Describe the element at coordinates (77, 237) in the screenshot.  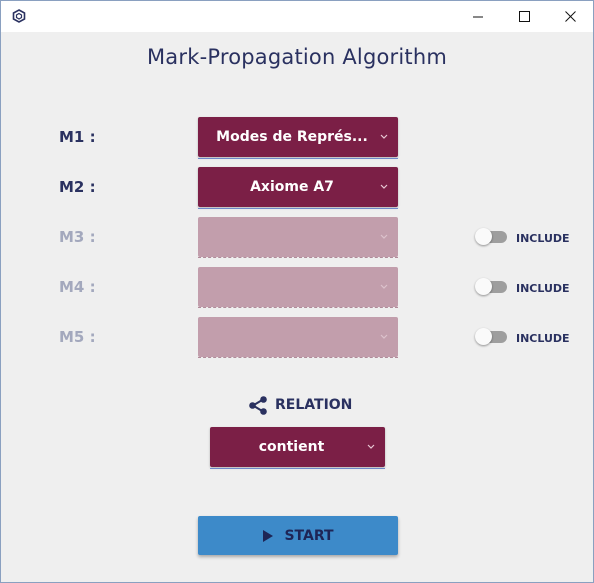
I see `m3-label: M3 :` at that location.